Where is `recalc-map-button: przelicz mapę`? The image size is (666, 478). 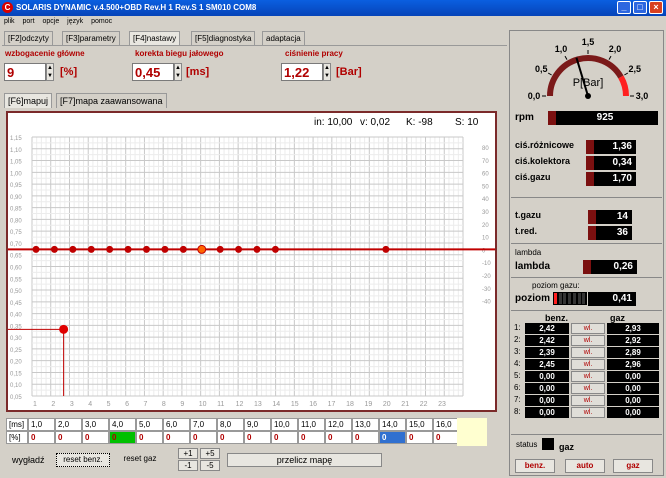 recalc-map-button: przelicz mapę is located at coordinates (304, 460).